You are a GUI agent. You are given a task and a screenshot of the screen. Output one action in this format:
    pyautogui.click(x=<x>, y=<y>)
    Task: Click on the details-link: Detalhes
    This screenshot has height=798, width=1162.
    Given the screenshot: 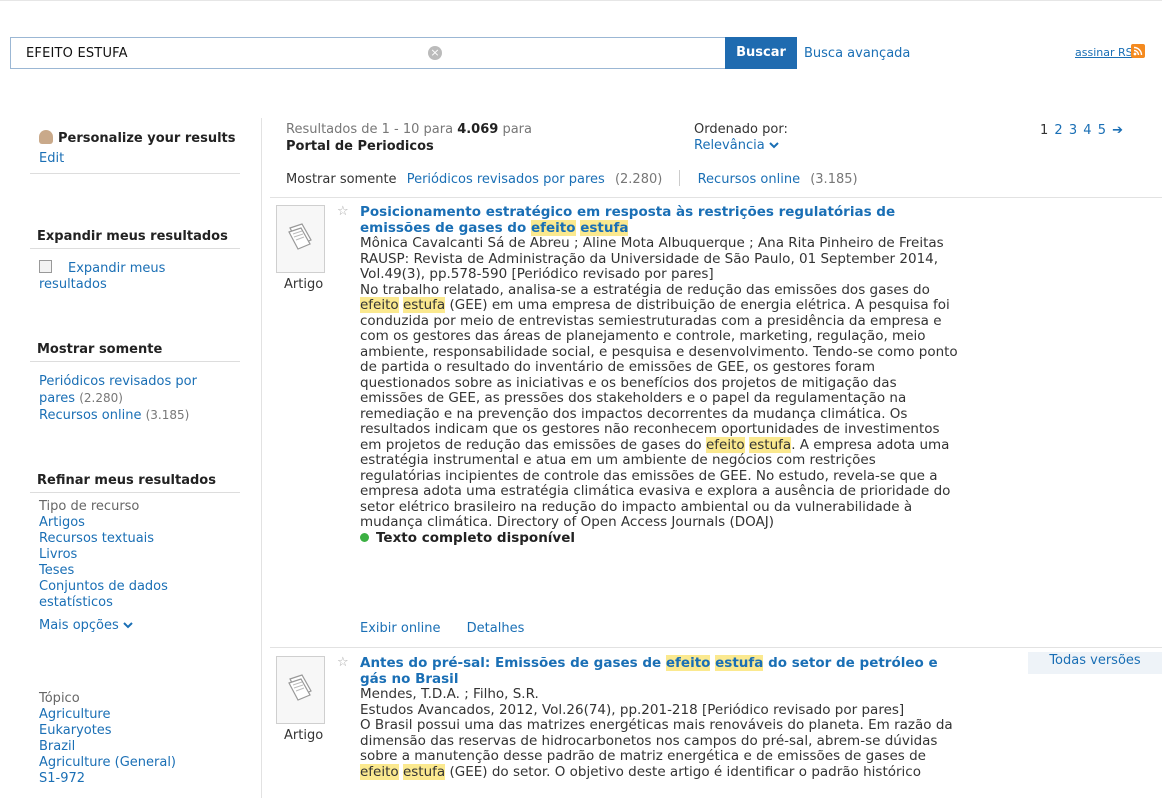 What is the action you would take?
    pyautogui.click(x=496, y=628)
    